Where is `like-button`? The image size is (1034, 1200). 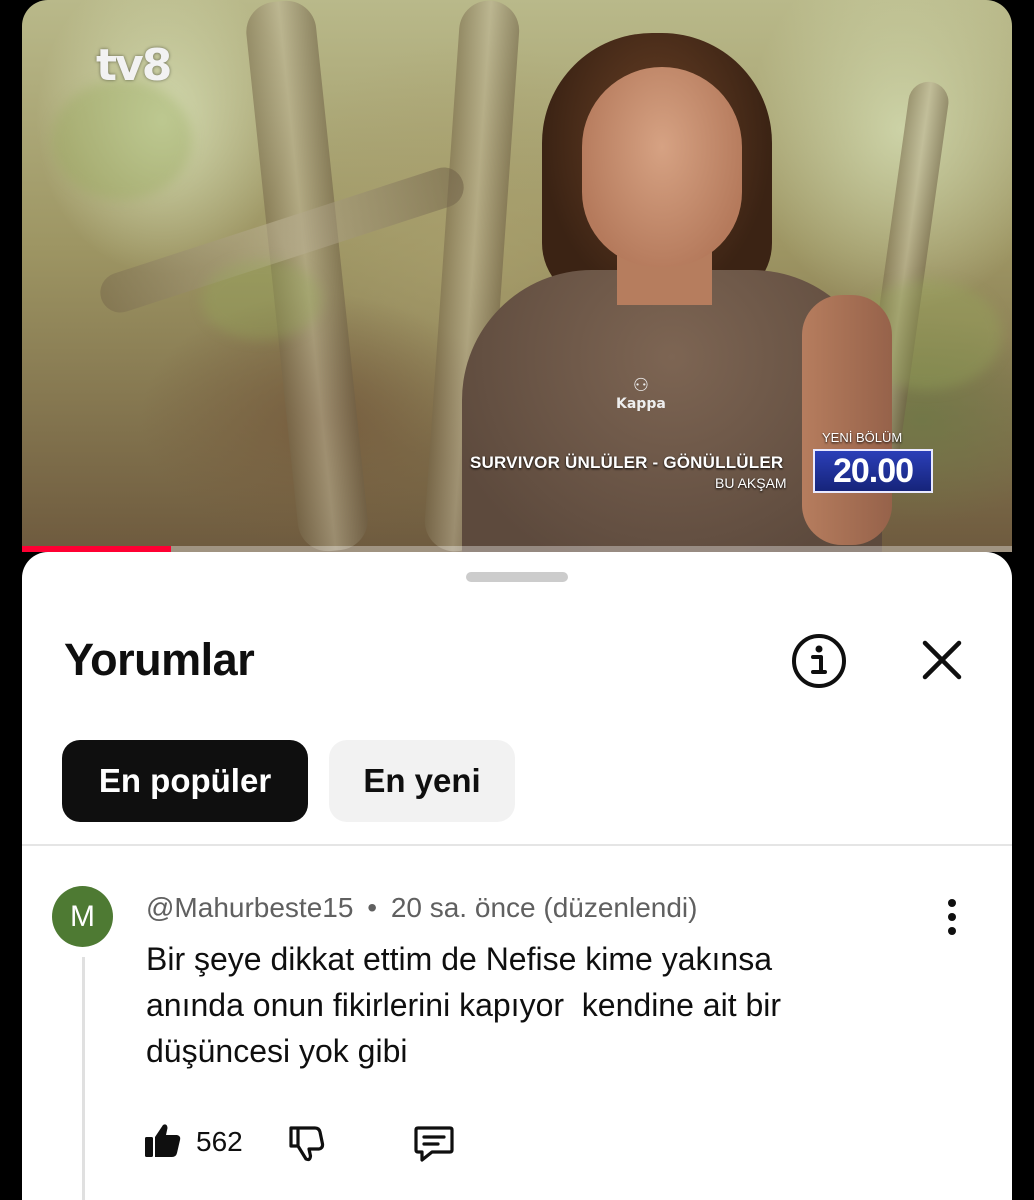 like-button is located at coordinates (163, 1141).